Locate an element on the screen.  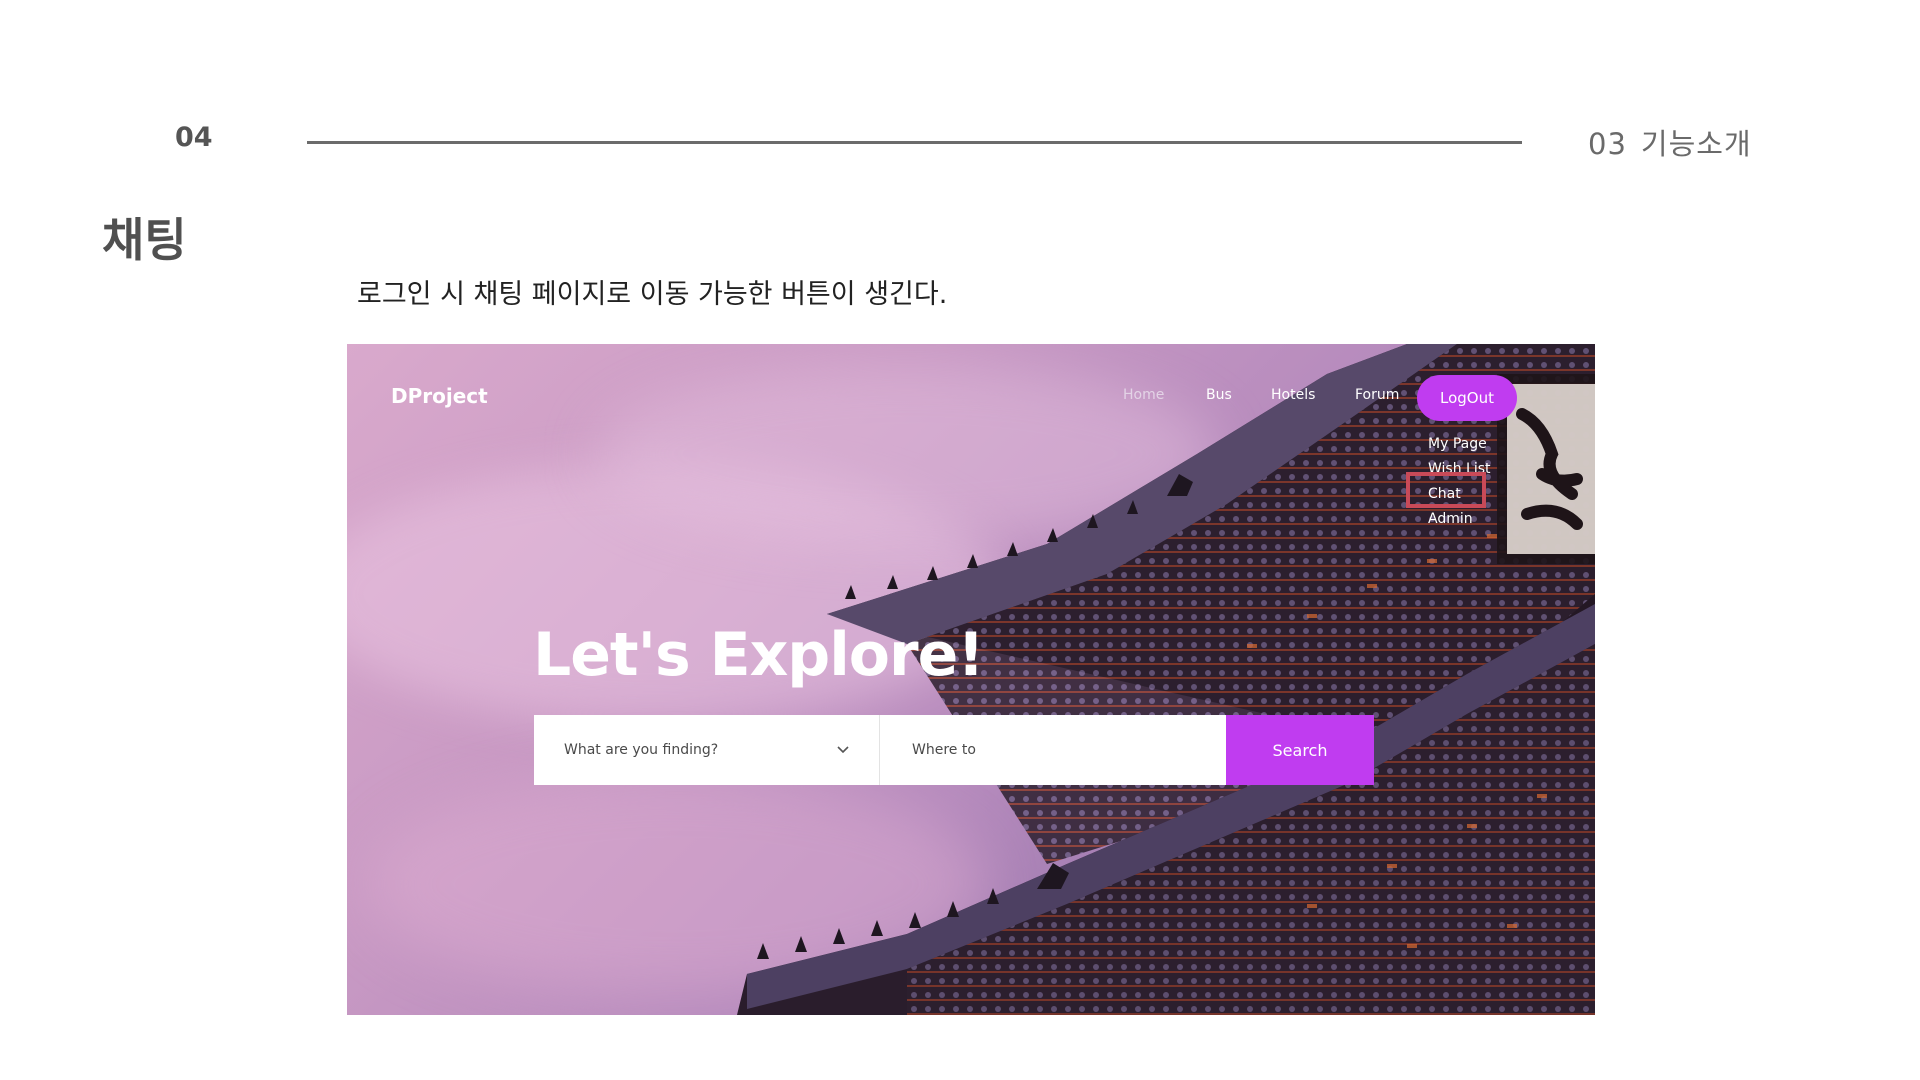
category-select: What are you finding? is located at coordinates (707, 750).